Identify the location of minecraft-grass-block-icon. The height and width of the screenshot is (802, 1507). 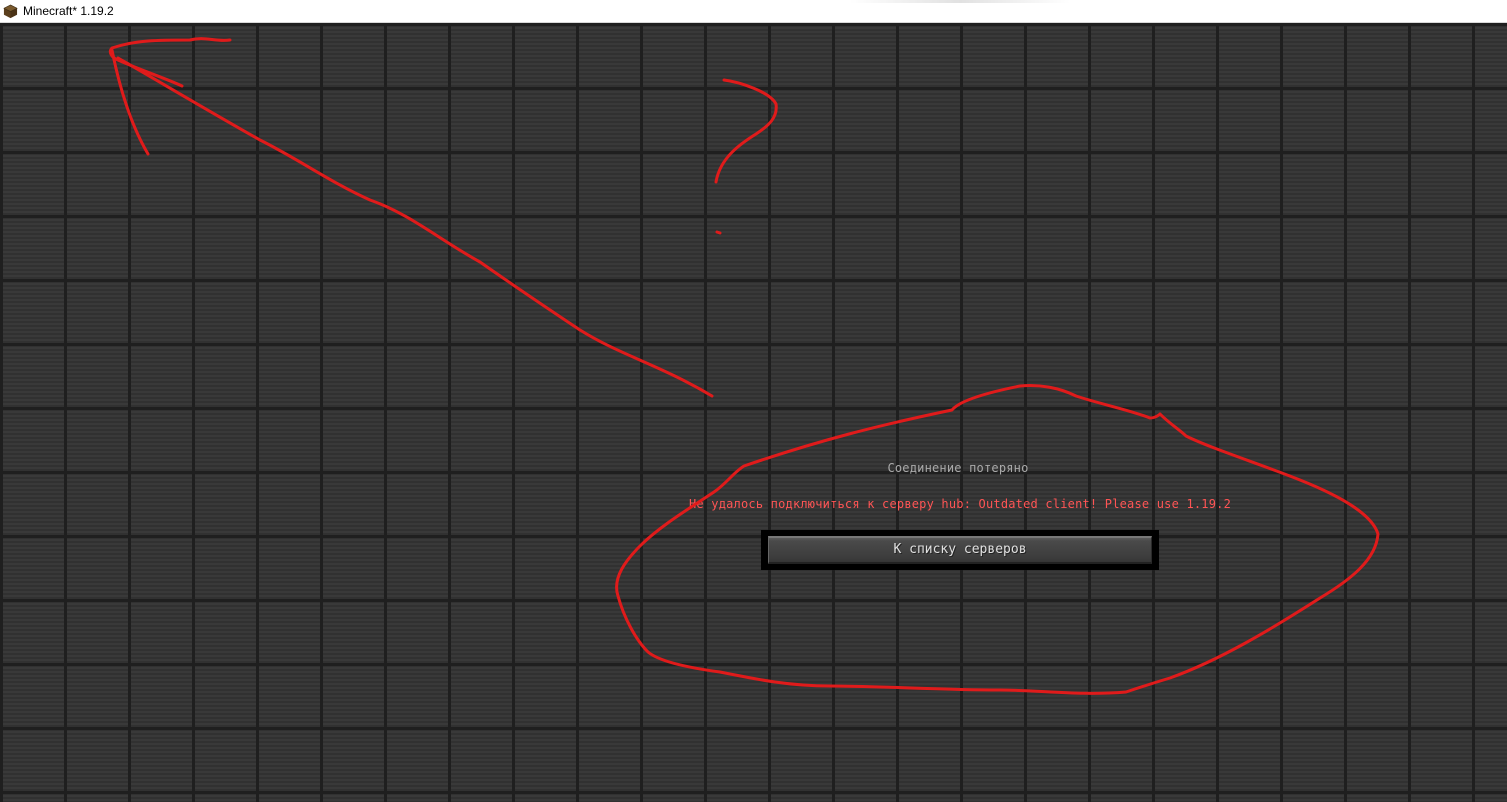
(10, 11).